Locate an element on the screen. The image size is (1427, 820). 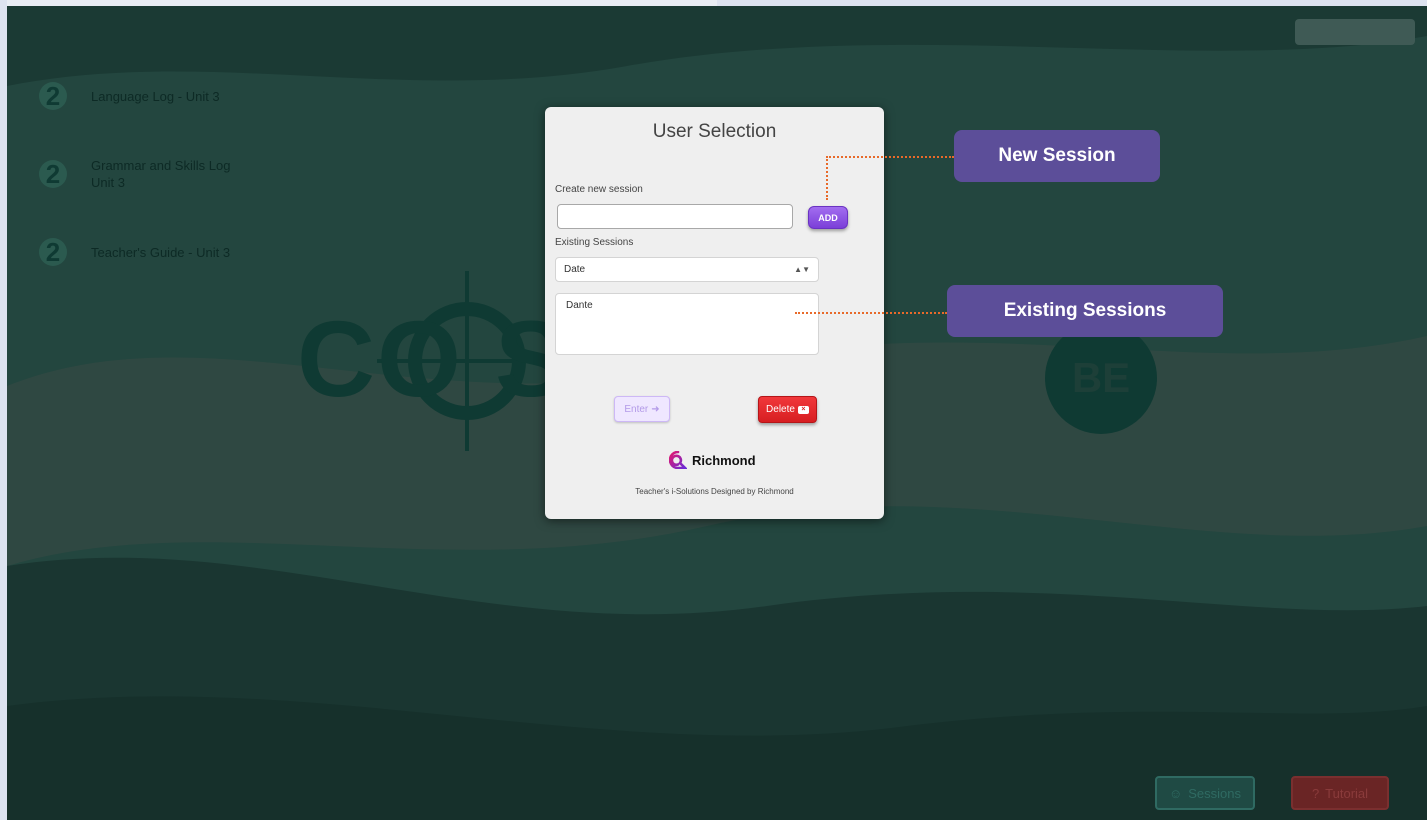
richmond-logo: Richmond is located at coordinates (712, 460).